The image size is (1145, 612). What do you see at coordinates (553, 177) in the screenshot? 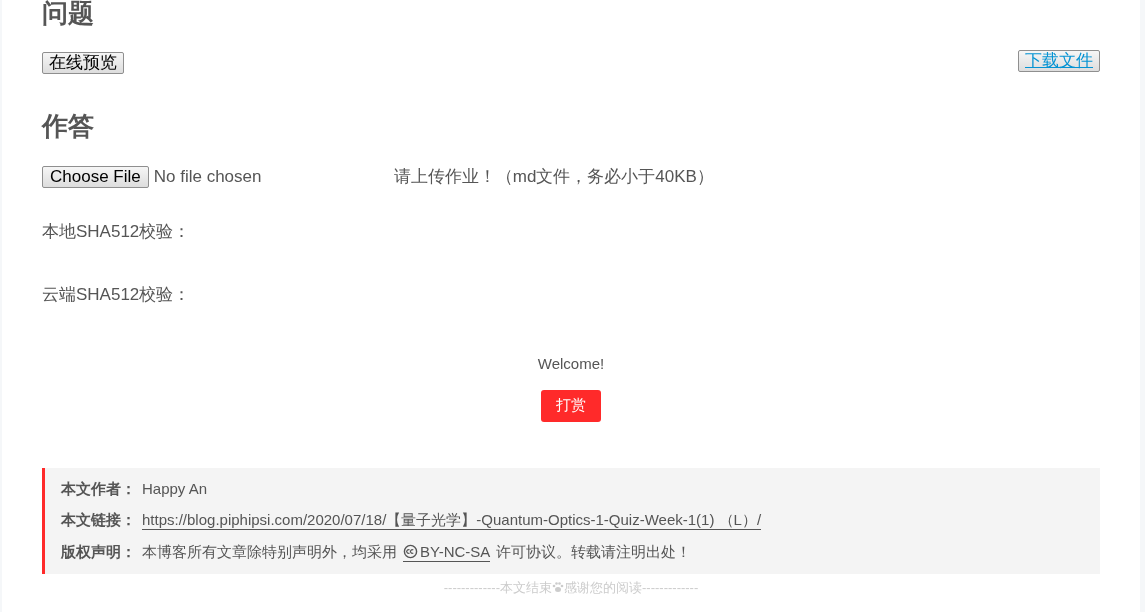
I see `upload-hint: 请上传作业！（md文件，务必小于40KB）` at bounding box center [553, 177].